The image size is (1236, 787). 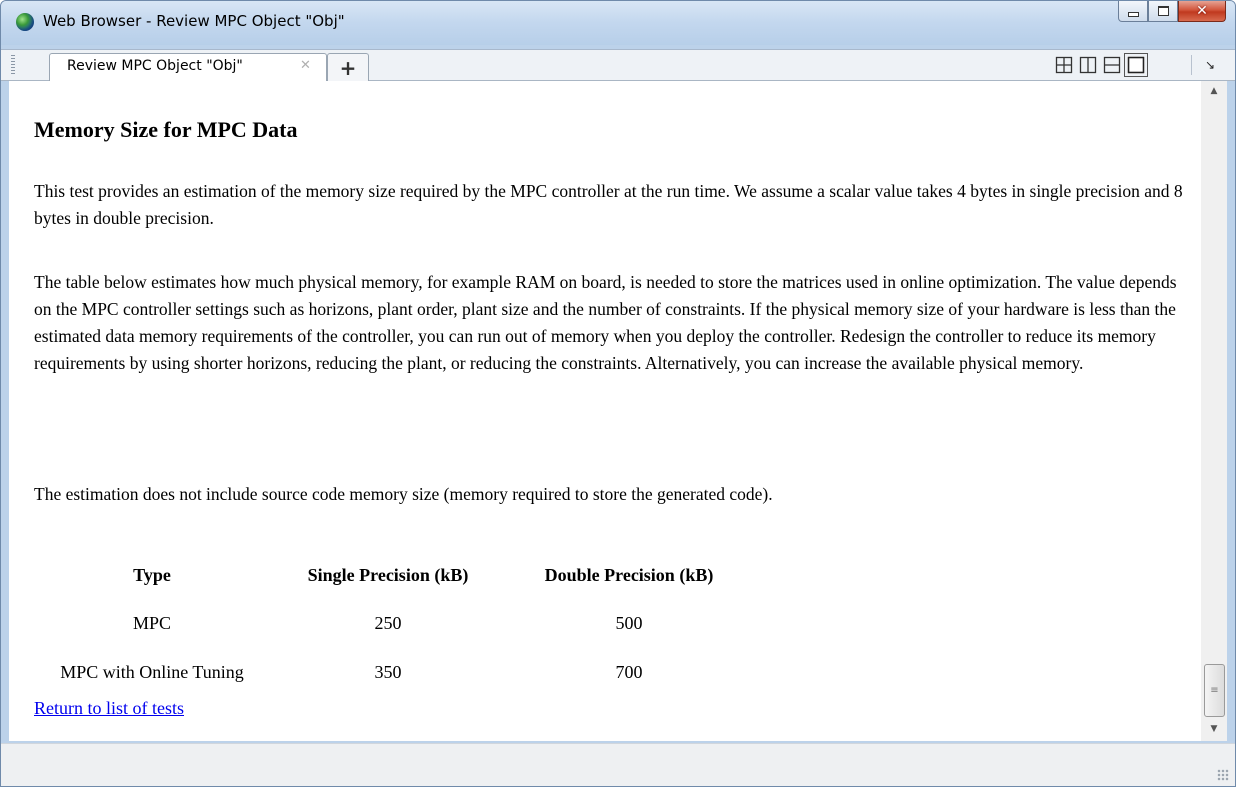 I want to click on close-button: ✕, so click(x=1202, y=11).